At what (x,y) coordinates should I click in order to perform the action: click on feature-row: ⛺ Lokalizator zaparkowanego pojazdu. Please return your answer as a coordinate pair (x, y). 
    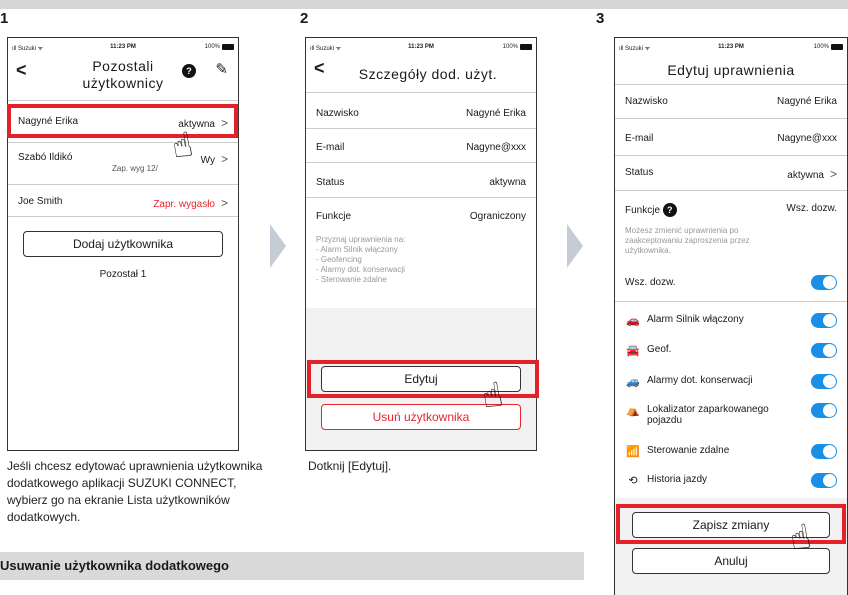
    Looking at the image, I should click on (731, 417).